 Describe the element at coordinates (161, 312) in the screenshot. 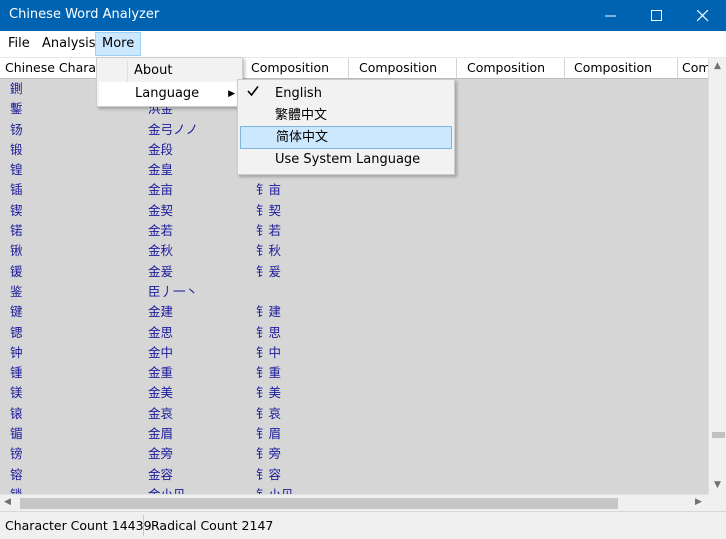

I see `table-cell: 金建` at that location.